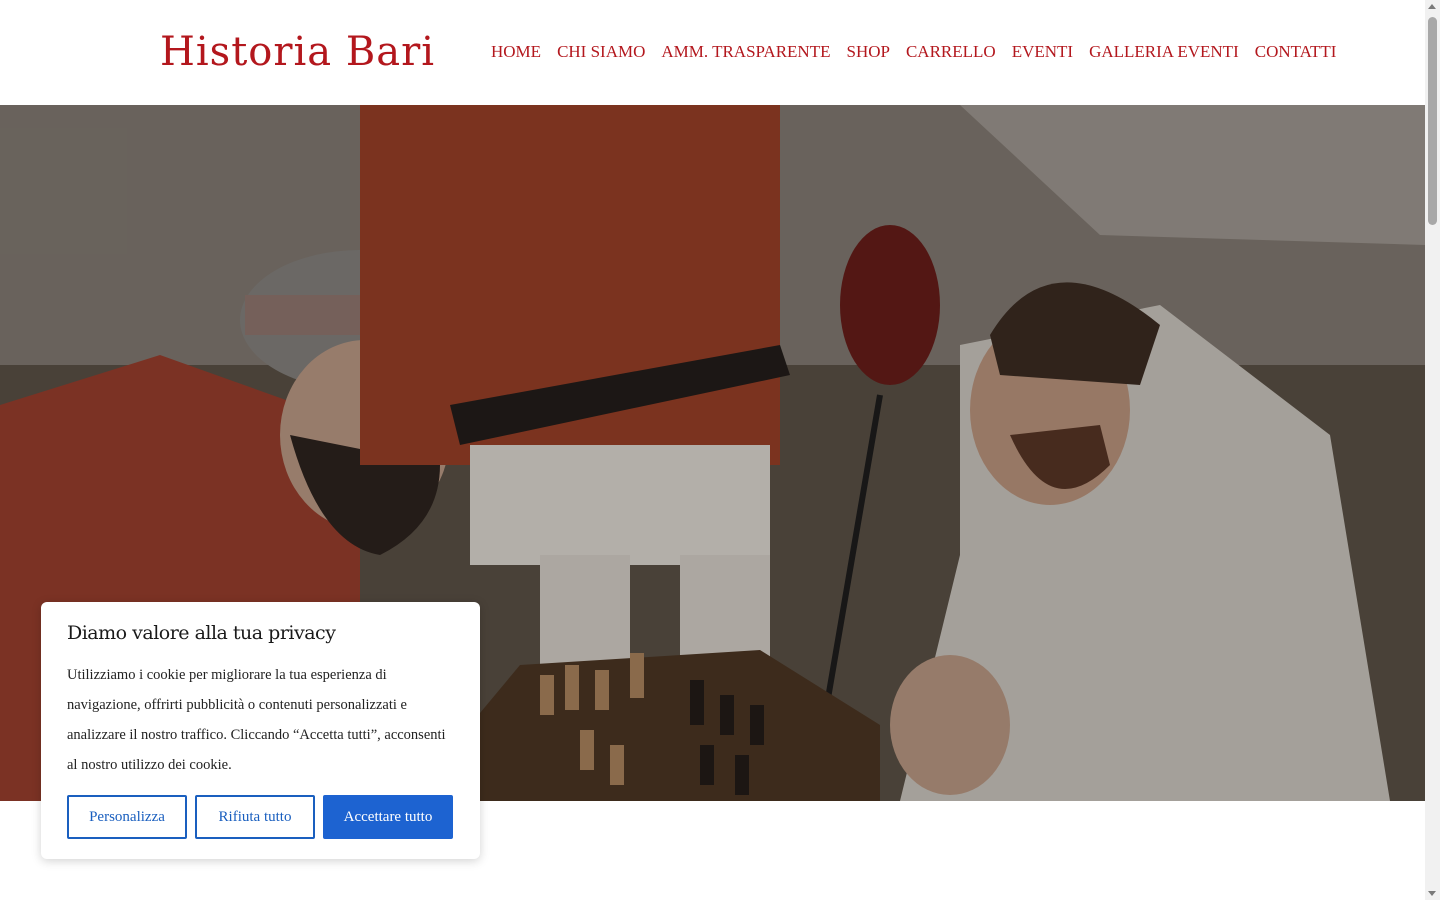 The image size is (1440, 900). What do you see at coordinates (127, 817) in the screenshot?
I see `customize-button: Personalizza` at bounding box center [127, 817].